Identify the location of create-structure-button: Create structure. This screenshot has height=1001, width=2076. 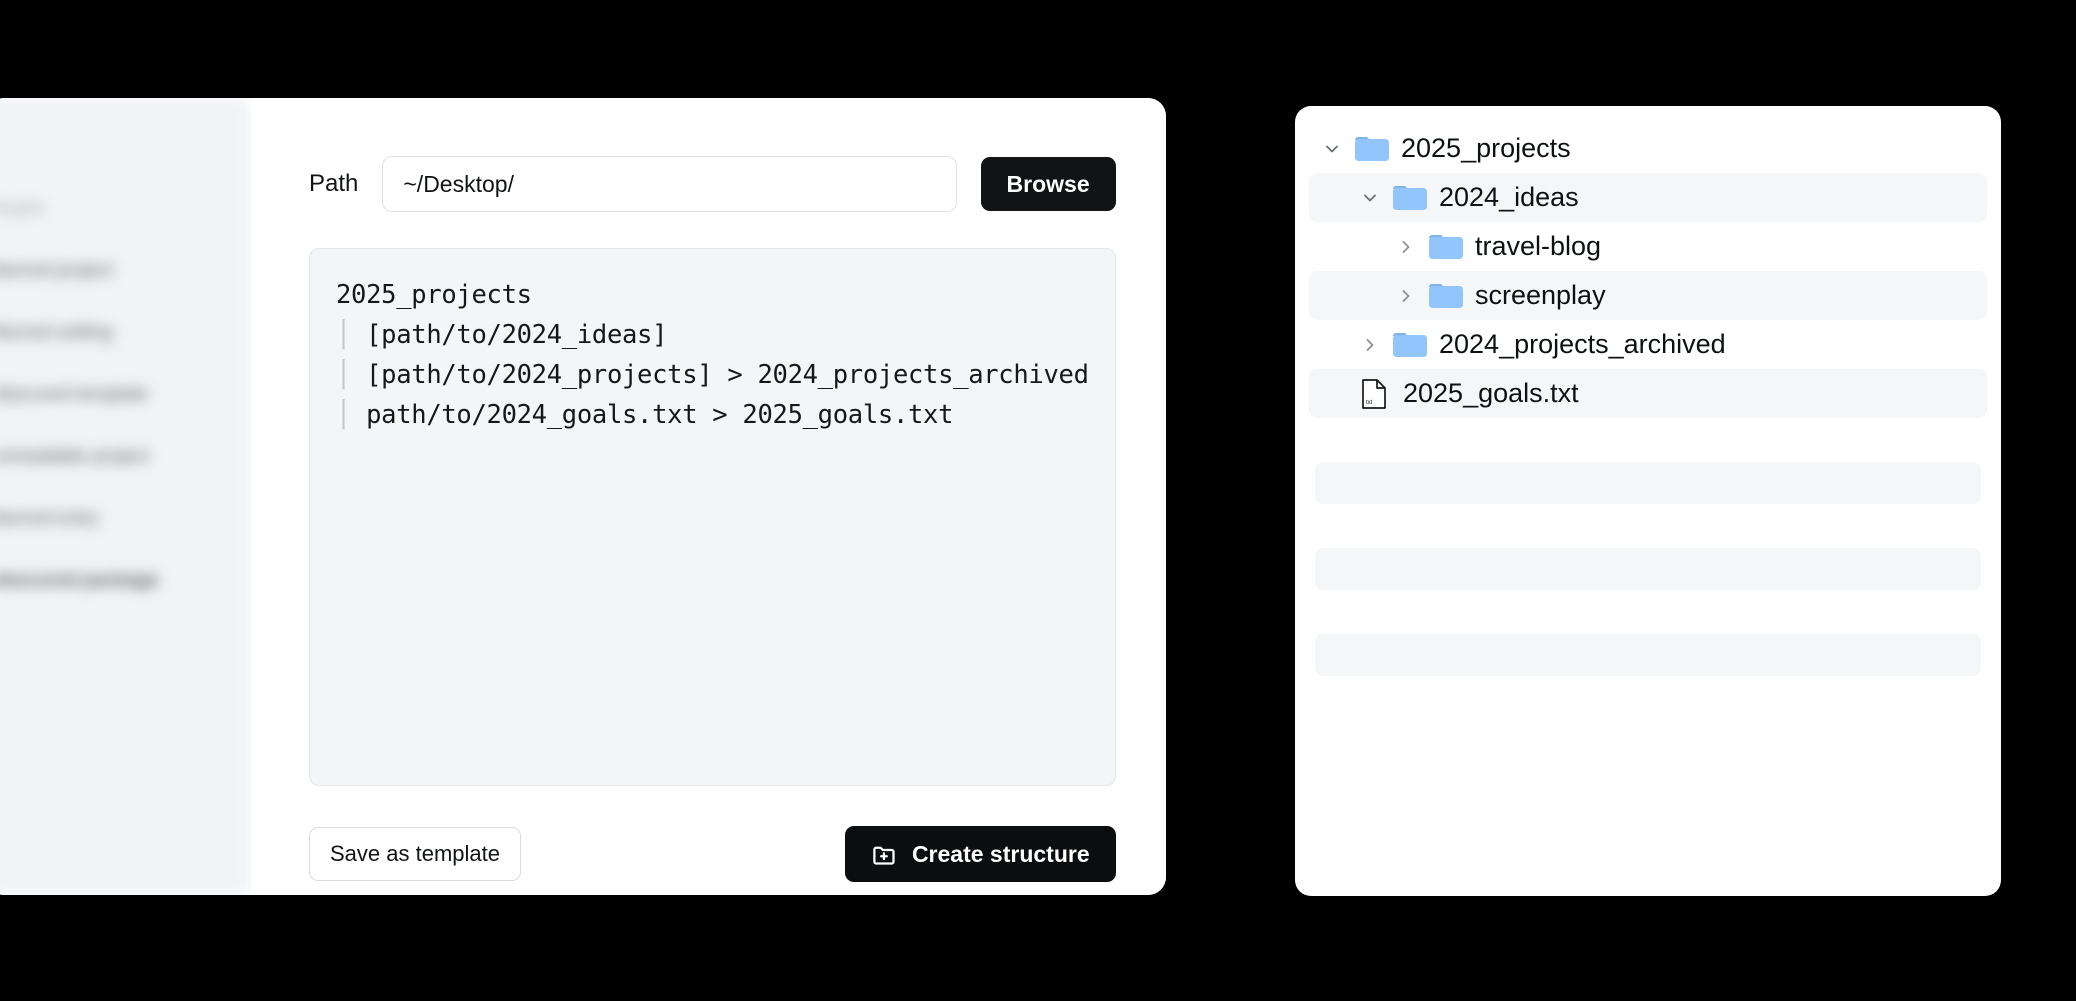
(980, 854).